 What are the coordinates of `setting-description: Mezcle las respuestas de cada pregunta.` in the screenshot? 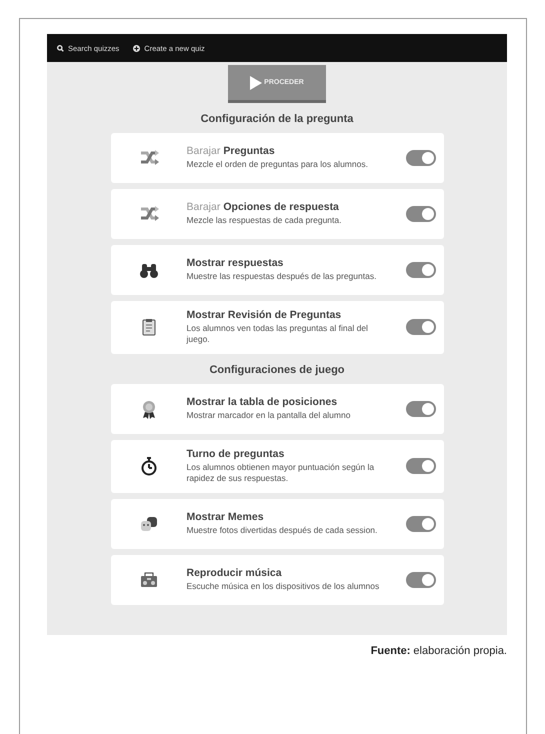 It's located at (264, 221).